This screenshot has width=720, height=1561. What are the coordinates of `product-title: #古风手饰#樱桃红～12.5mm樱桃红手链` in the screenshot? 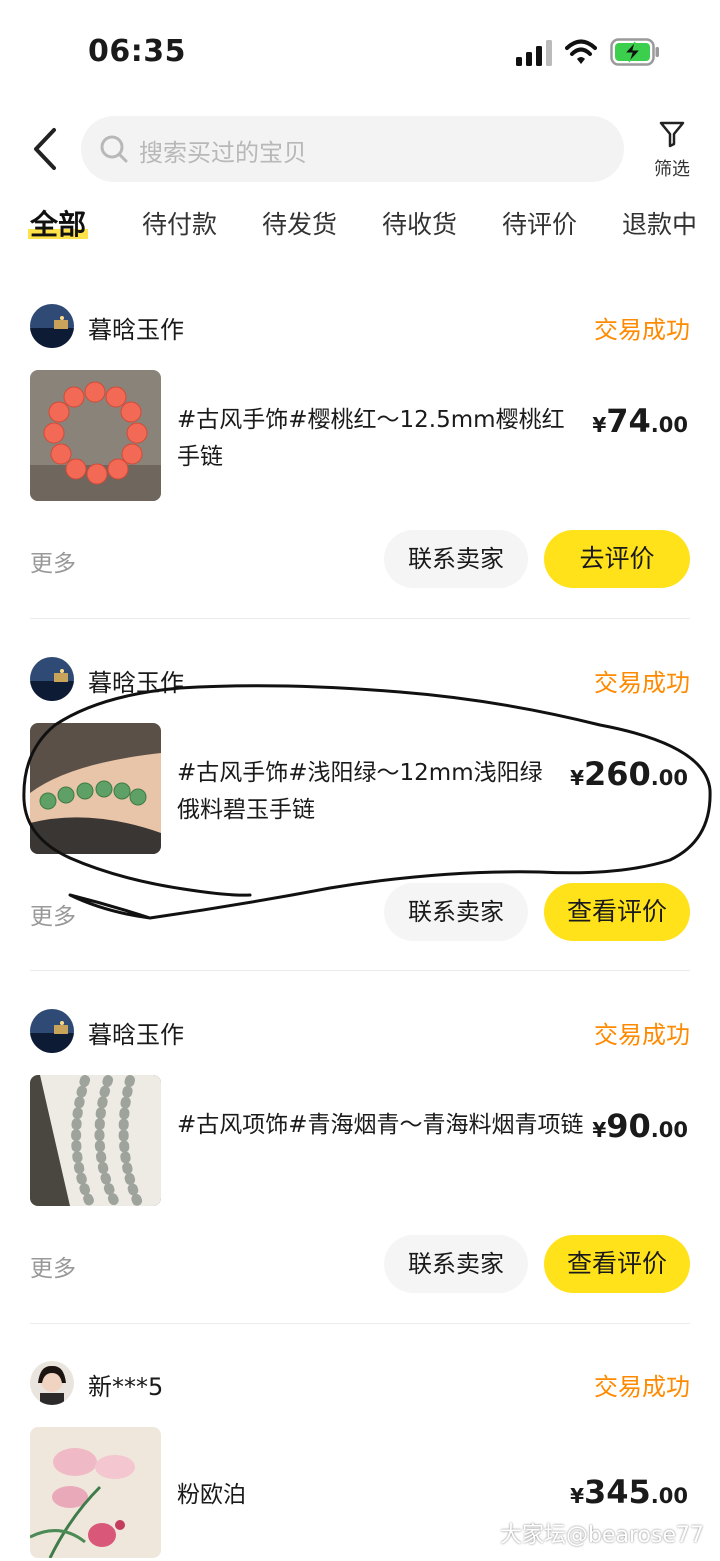 It's located at (382, 439).